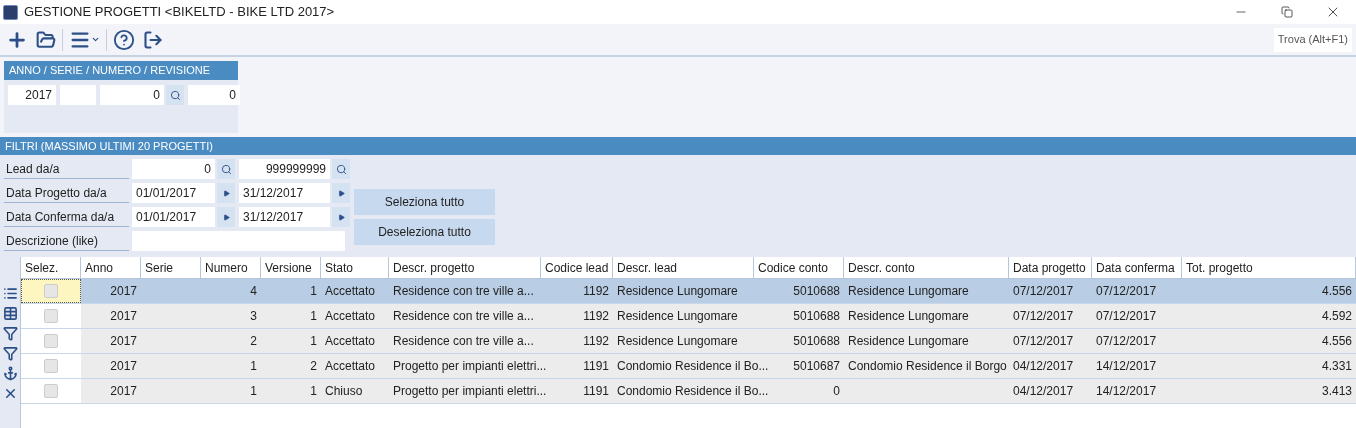 The image size is (1356, 428). What do you see at coordinates (66, 217) in the screenshot?
I see `filter-label: Data Conferma da/a` at bounding box center [66, 217].